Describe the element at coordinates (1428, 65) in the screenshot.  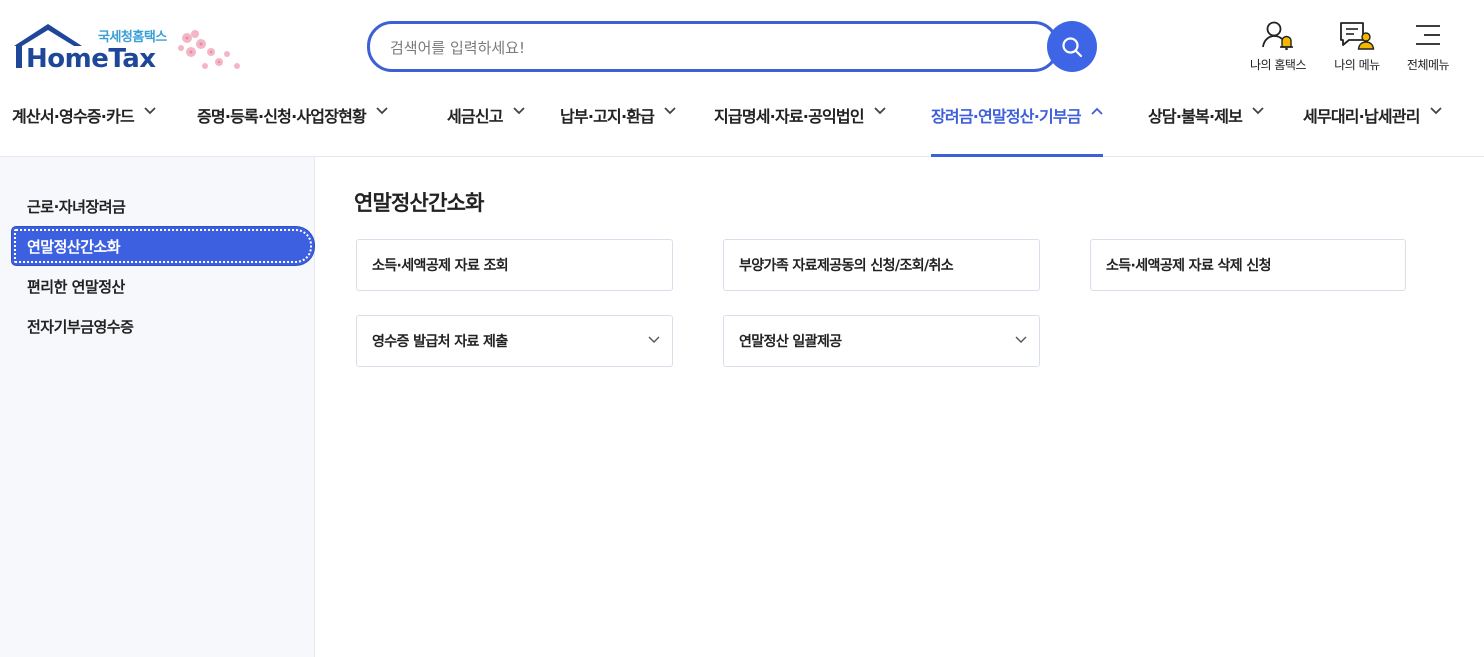
I see `all-menu-label: 전체메뉴` at that location.